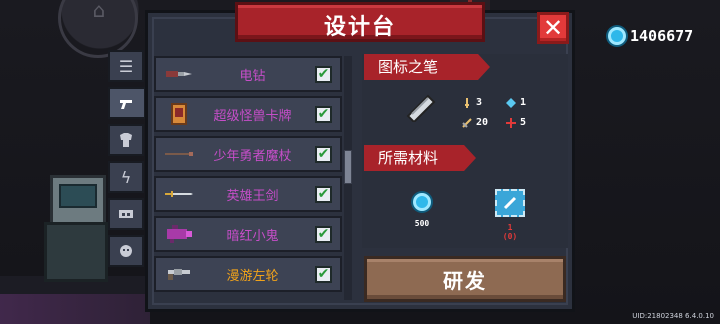 This screenshot has width=720, height=324. I want to click on title-banner: 设计台, so click(360, 22).